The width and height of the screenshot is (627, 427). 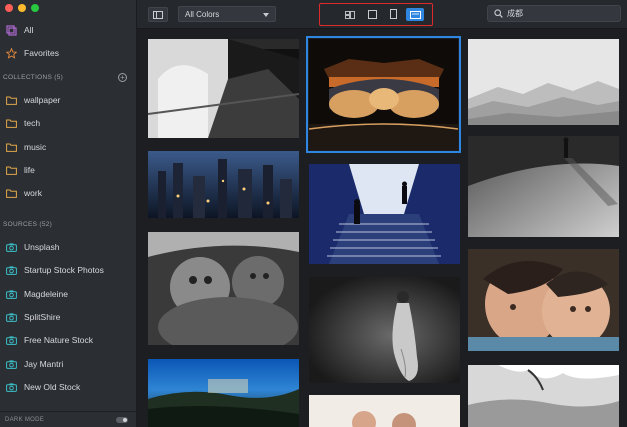 I want to click on add-collection-button: +, so click(x=122, y=77).